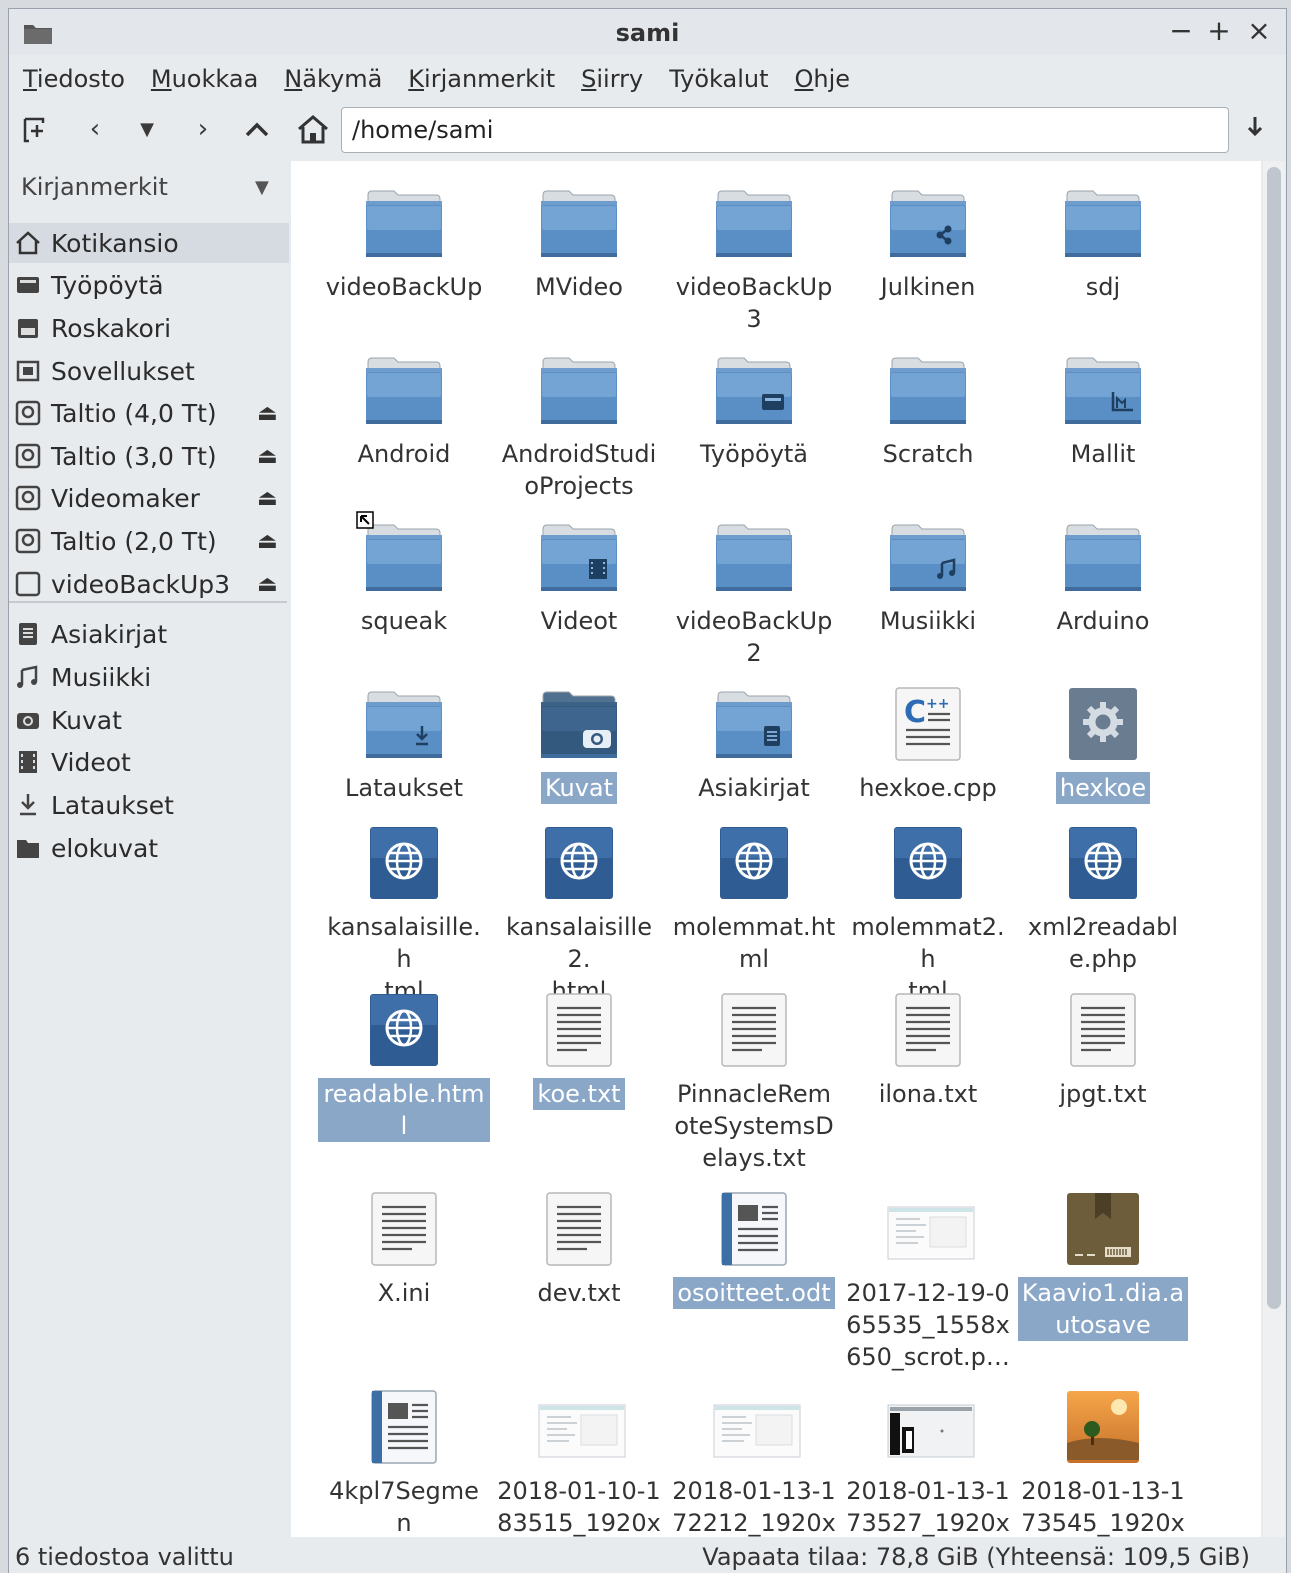 The width and height of the screenshot is (1291, 1573). What do you see at coordinates (149, 584) in the screenshot?
I see `sidebar-item-videobackup3: videoBackUp3 ⏏` at bounding box center [149, 584].